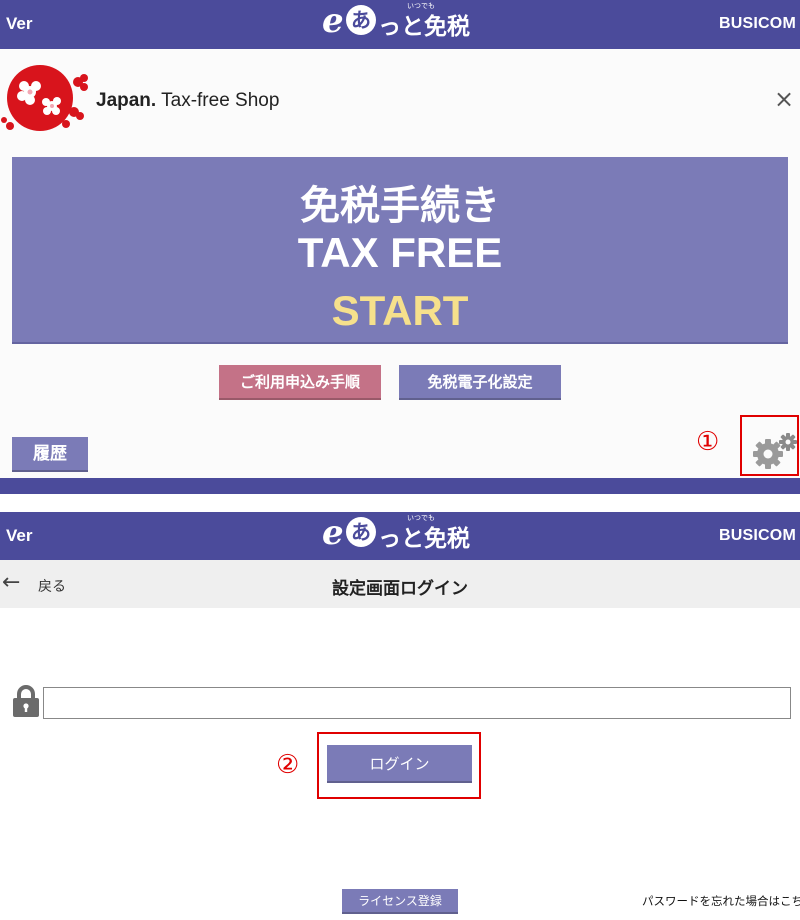 This screenshot has width=800, height=920. What do you see at coordinates (288, 765) in the screenshot?
I see `annotation-number-2: ②` at bounding box center [288, 765].